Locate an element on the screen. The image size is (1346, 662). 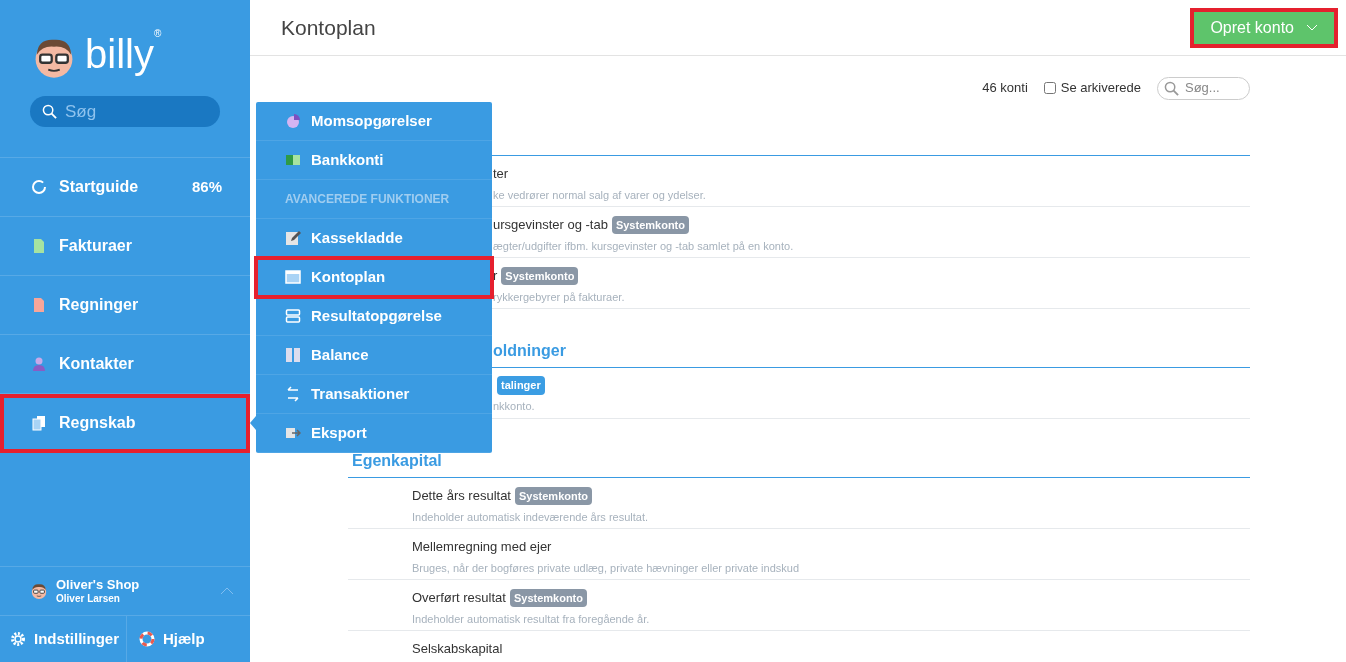
menu-item: Transaktioner is located at coordinates (374, 394).